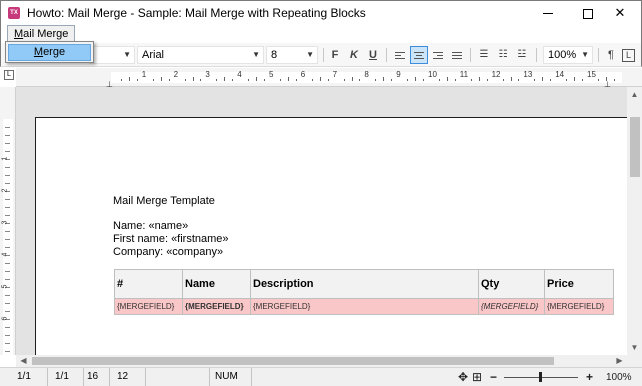 Image resolution: width=642 pixels, height=386 pixels. What do you see at coordinates (9, 75) in the screenshot?
I see `ruler-tab-selector: L` at bounding box center [9, 75].